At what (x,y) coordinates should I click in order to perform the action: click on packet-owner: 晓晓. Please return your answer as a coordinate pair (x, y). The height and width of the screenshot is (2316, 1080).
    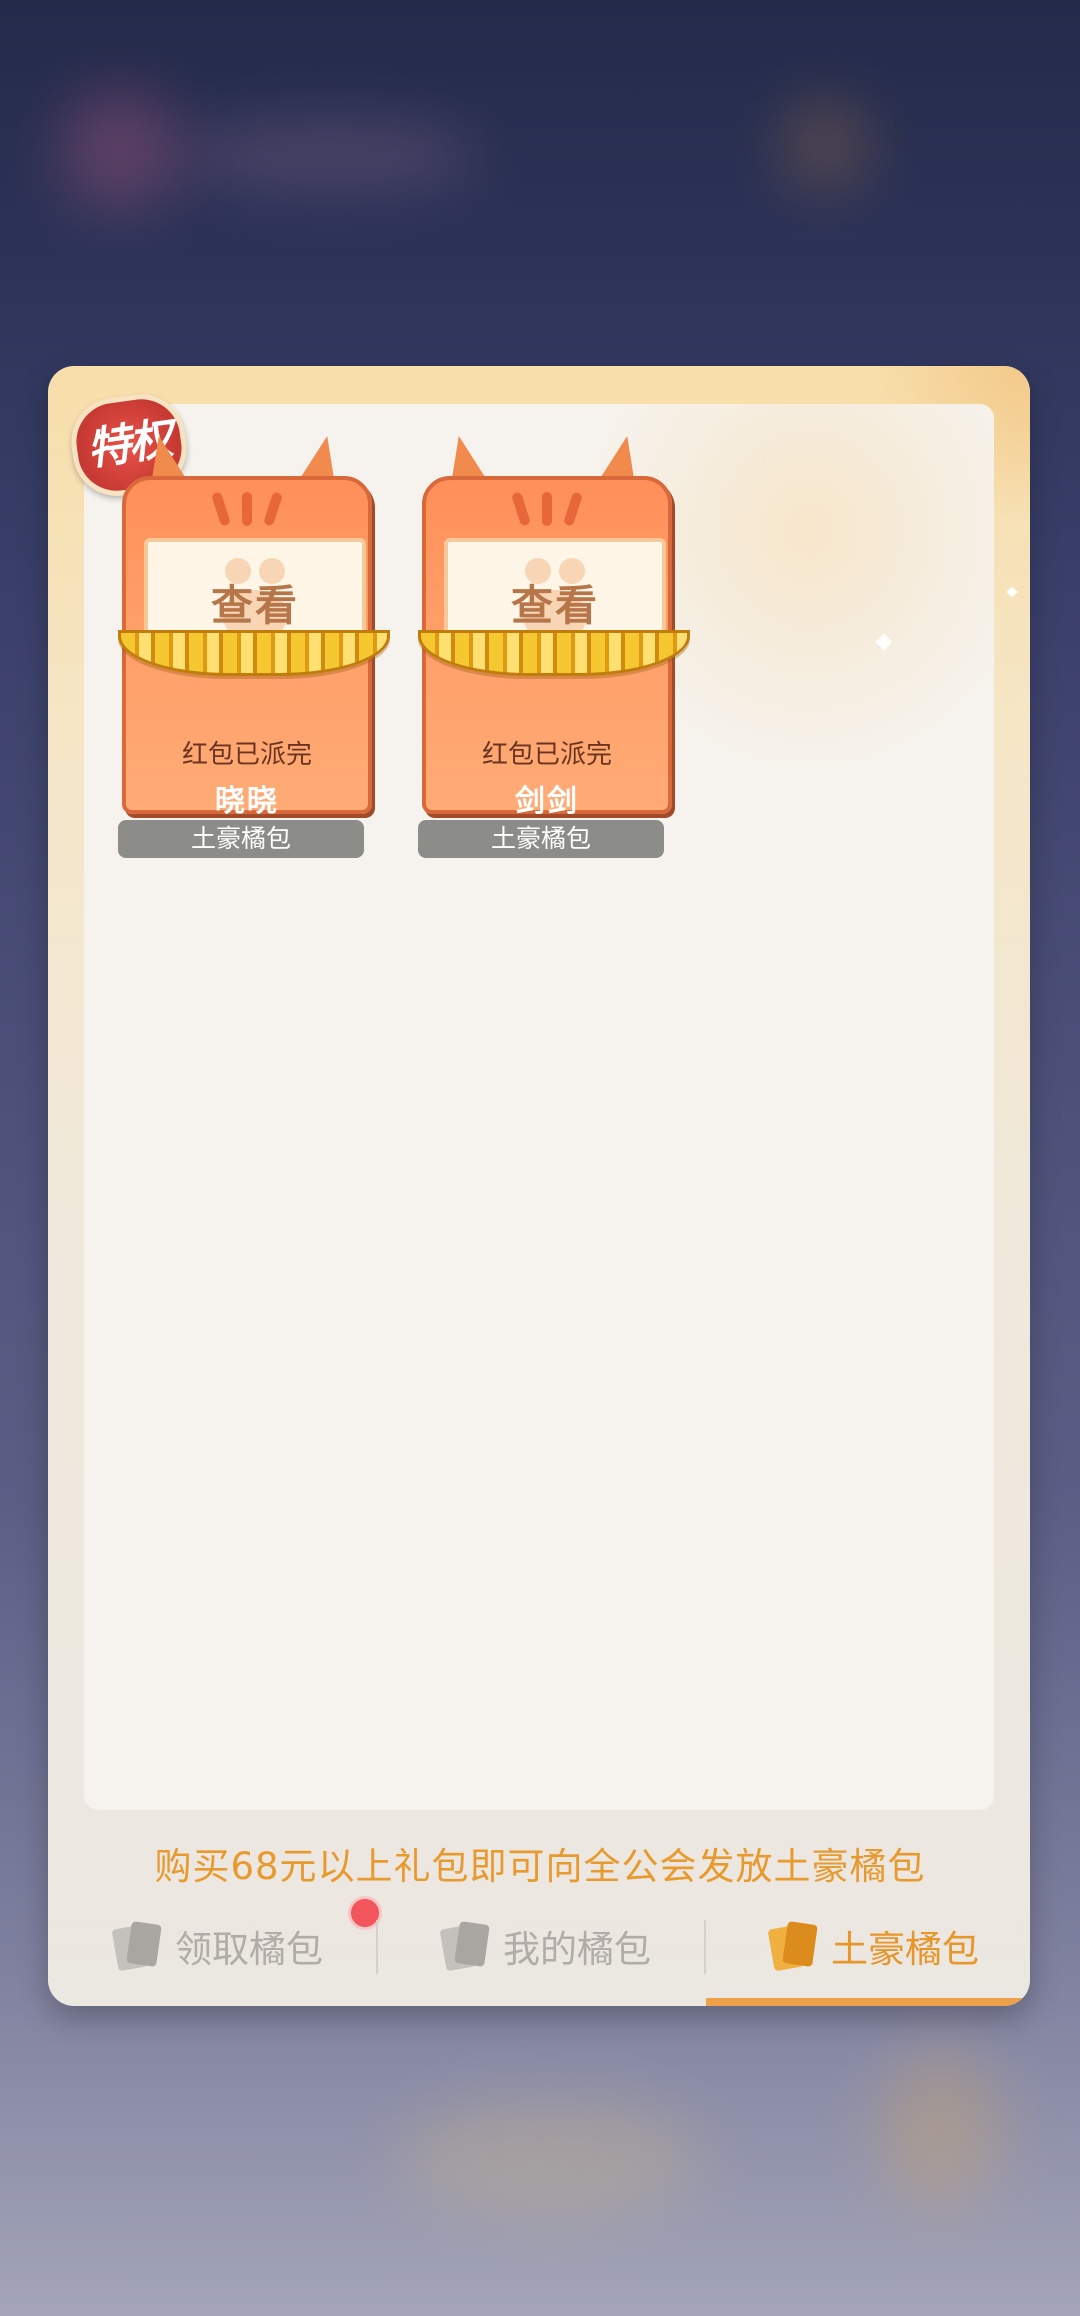
    Looking at the image, I should click on (247, 801).